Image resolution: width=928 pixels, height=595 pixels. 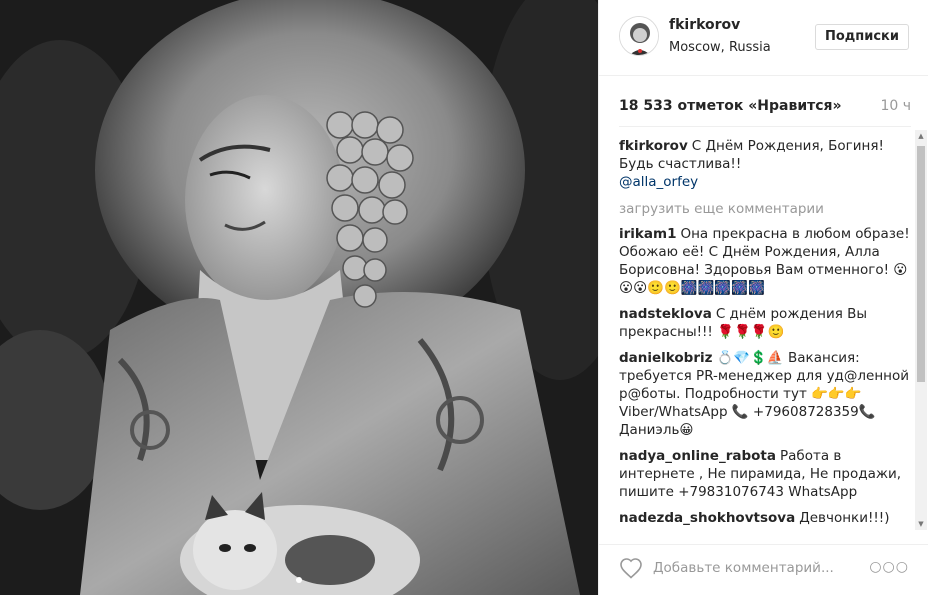 I want to click on post-footer: ○○○, so click(x=763, y=569).